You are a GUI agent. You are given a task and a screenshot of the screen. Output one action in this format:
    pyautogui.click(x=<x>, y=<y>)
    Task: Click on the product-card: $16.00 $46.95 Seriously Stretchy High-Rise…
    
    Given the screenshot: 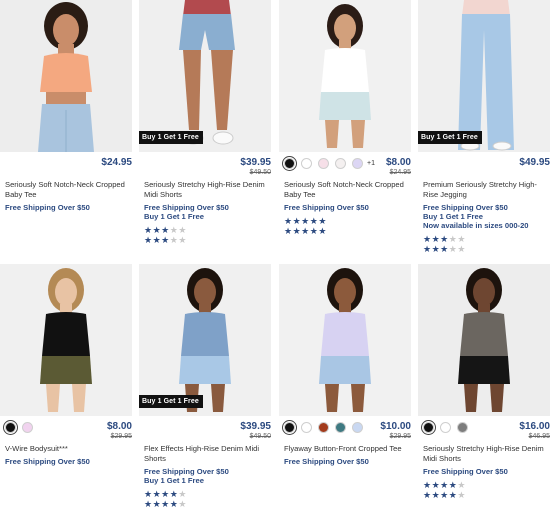 What is the action you would take?
    pyautogui.click(x=484, y=382)
    